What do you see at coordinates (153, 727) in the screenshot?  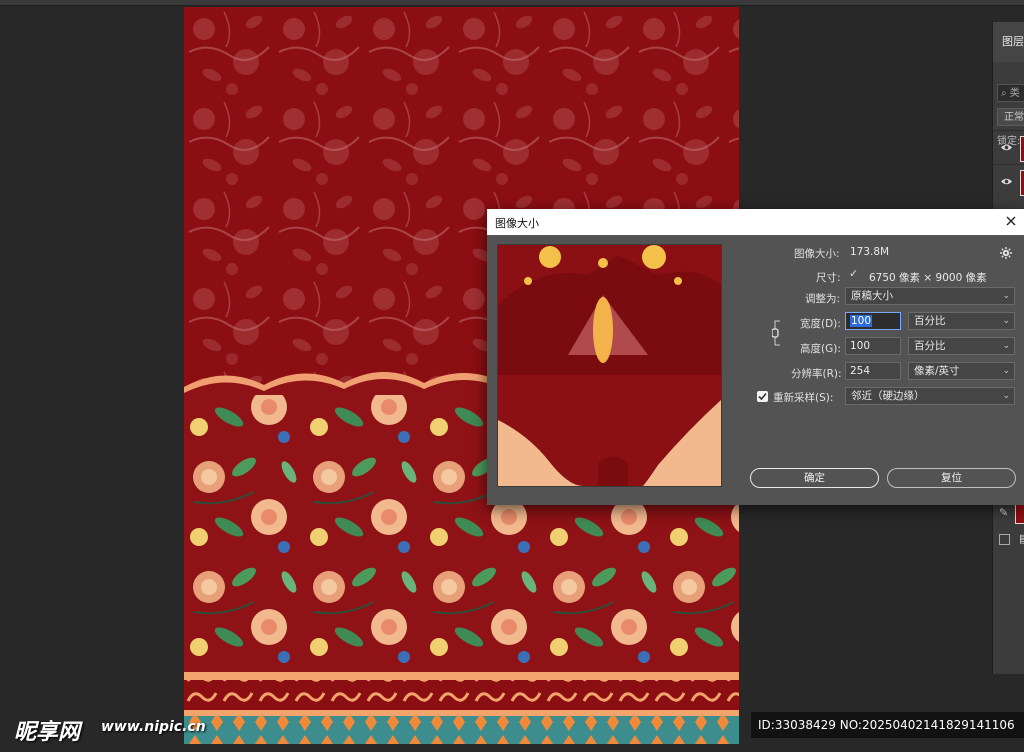 I see `watermark-url: www.nipic.cn` at bounding box center [153, 727].